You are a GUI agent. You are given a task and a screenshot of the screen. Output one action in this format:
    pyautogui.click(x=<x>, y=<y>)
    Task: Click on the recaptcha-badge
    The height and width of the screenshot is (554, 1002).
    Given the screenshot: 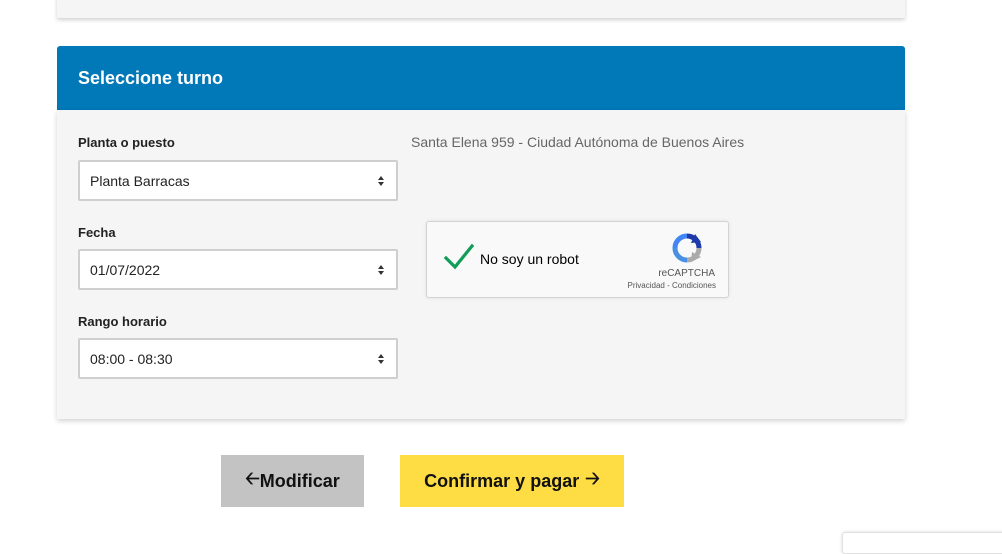 What is the action you would take?
    pyautogui.click(x=922, y=543)
    